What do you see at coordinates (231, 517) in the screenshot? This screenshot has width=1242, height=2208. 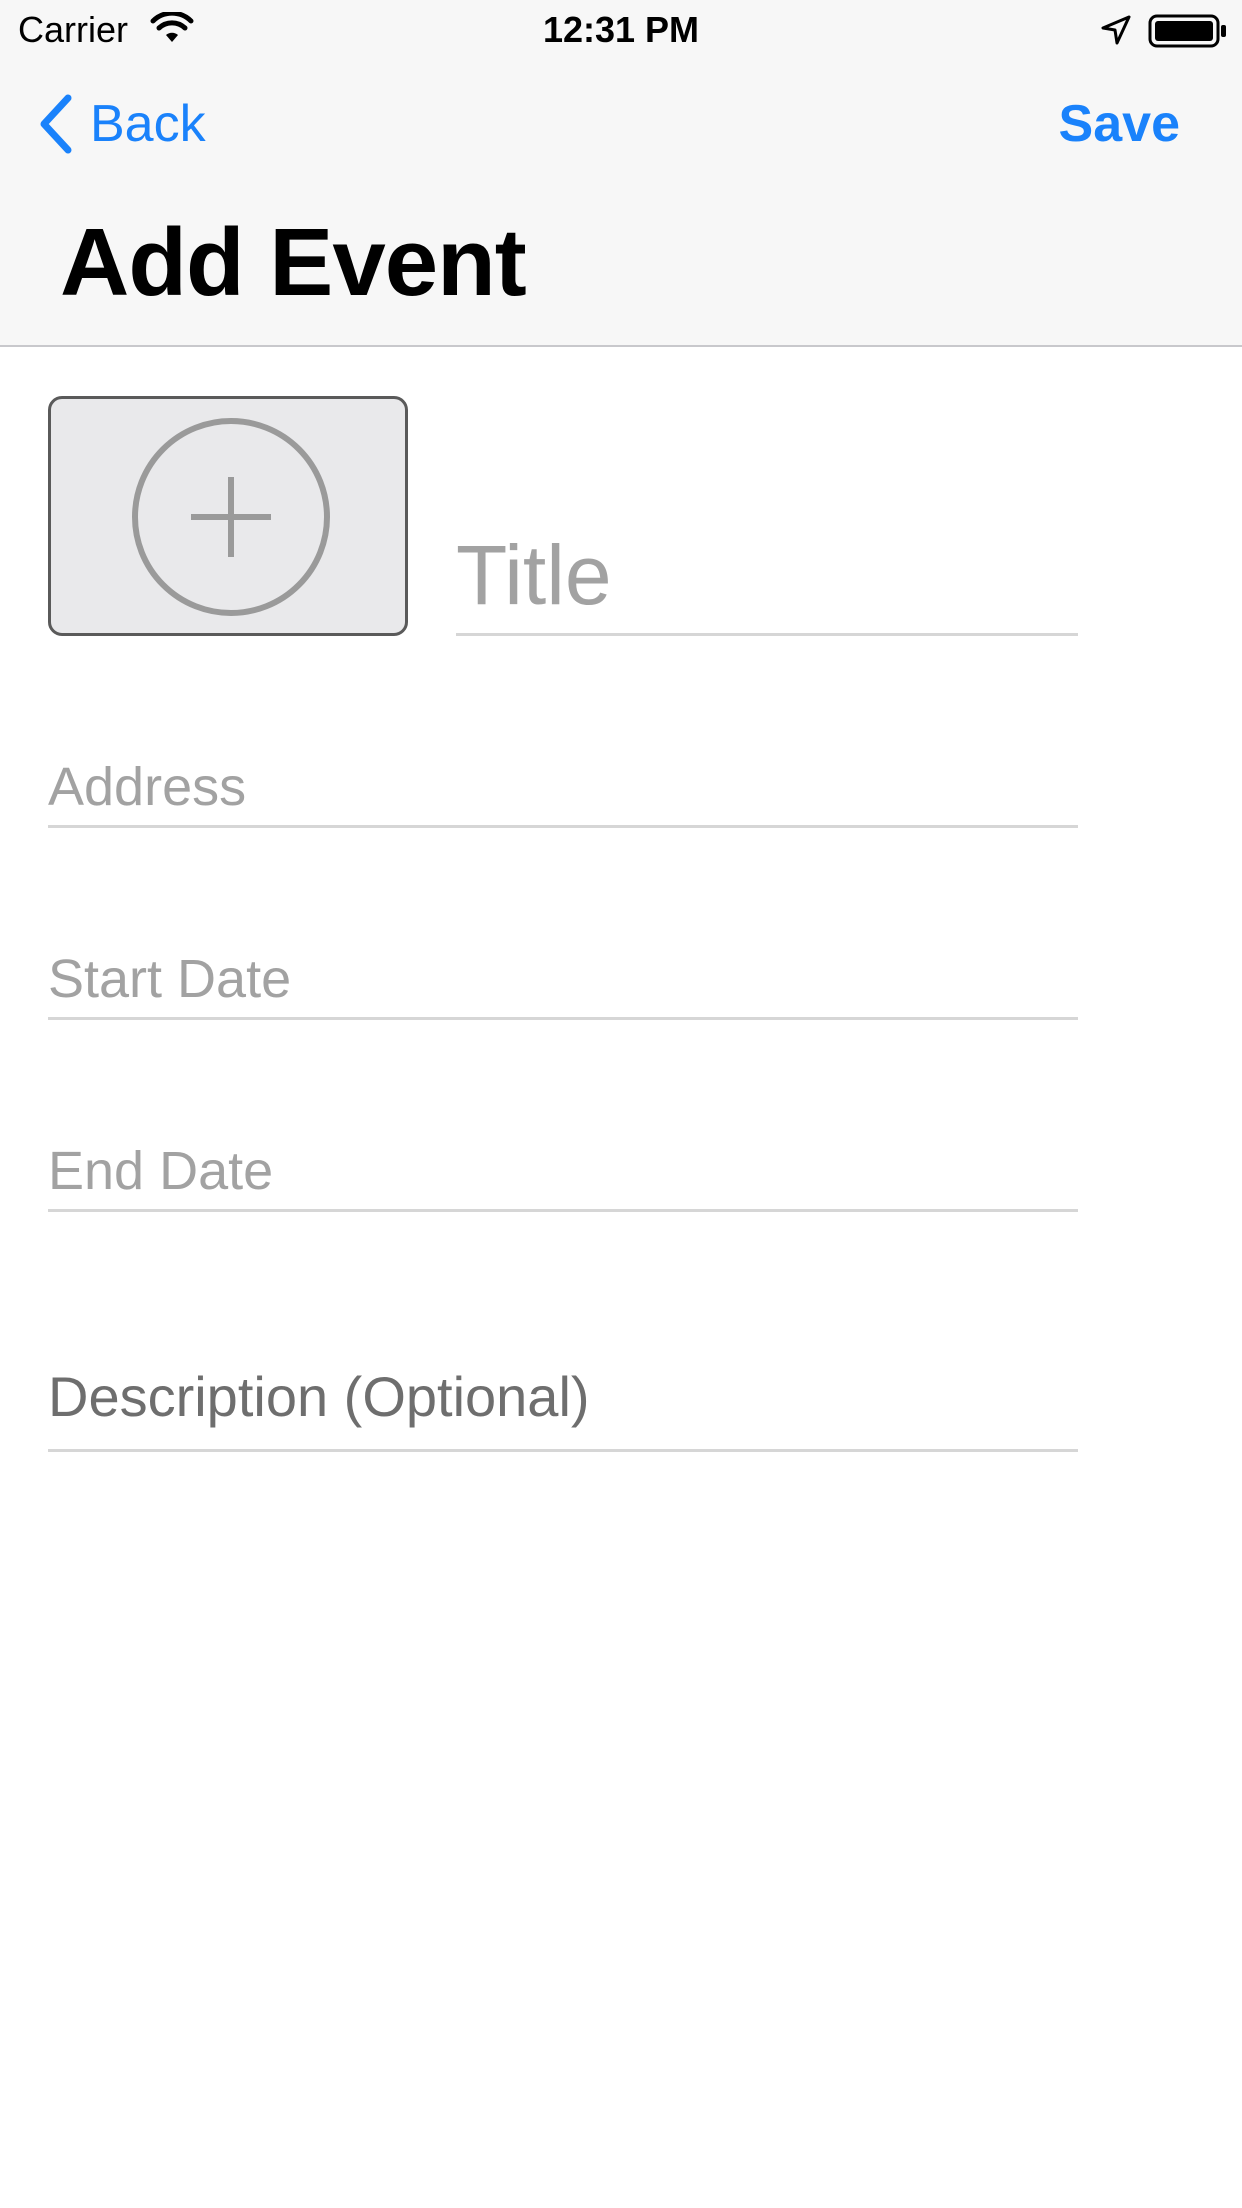 I see `add-photo-icon` at bounding box center [231, 517].